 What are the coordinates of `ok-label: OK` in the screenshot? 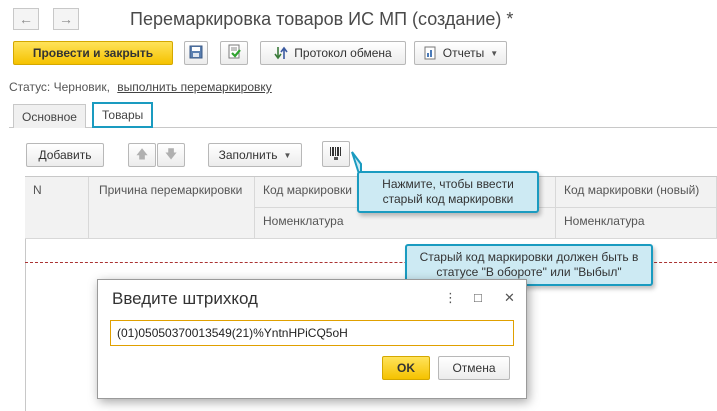 It's located at (406, 368).